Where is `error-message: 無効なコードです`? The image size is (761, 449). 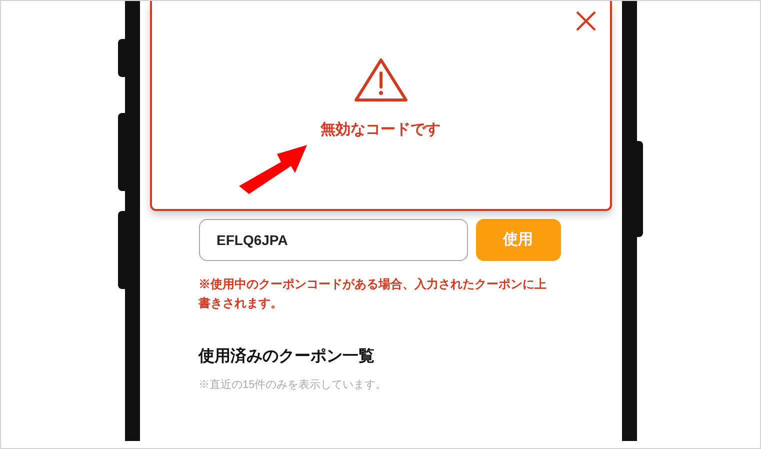 error-message: 無効なコードです is located at coordinates (380, 130).